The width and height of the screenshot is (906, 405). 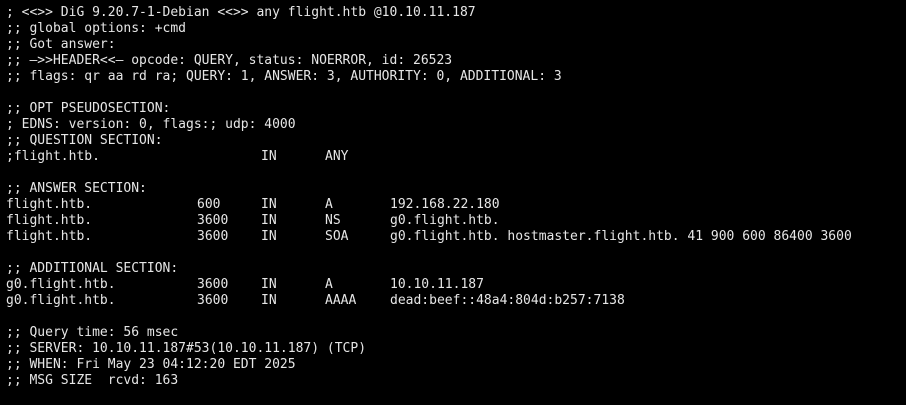 I want to click on additional-section-title: ;; ADDITIONAL SECTION:, so click(x=92, y=268).